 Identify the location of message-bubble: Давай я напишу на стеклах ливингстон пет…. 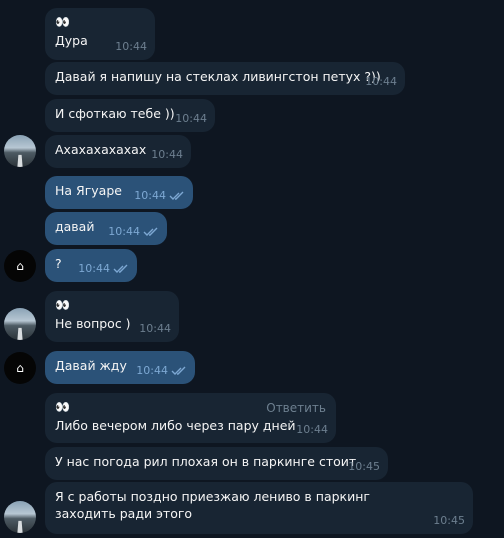
(225, 78).